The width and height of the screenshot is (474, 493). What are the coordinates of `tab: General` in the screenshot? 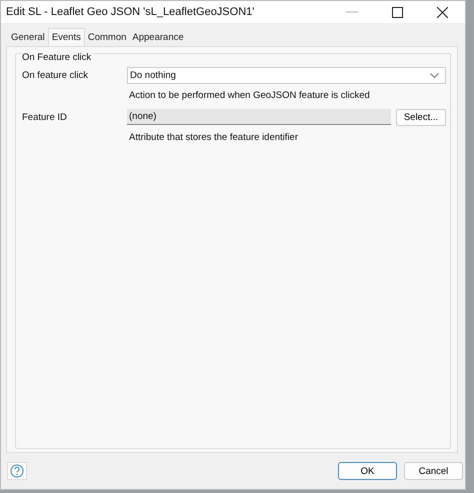 It's located at (28, 37).